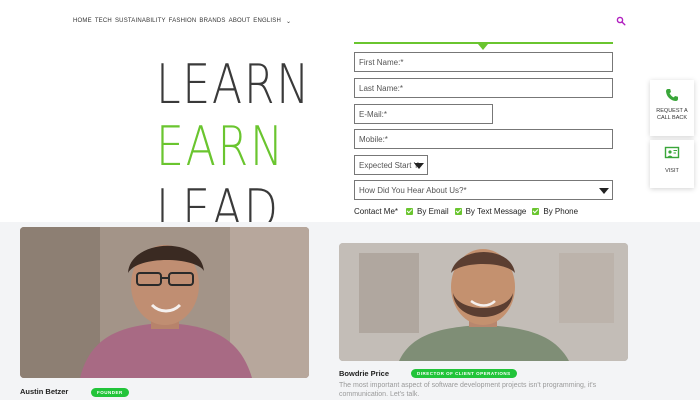 The height and width of the screenshot is (400, 700). I want to click on portrait-image, so click(483, 302).